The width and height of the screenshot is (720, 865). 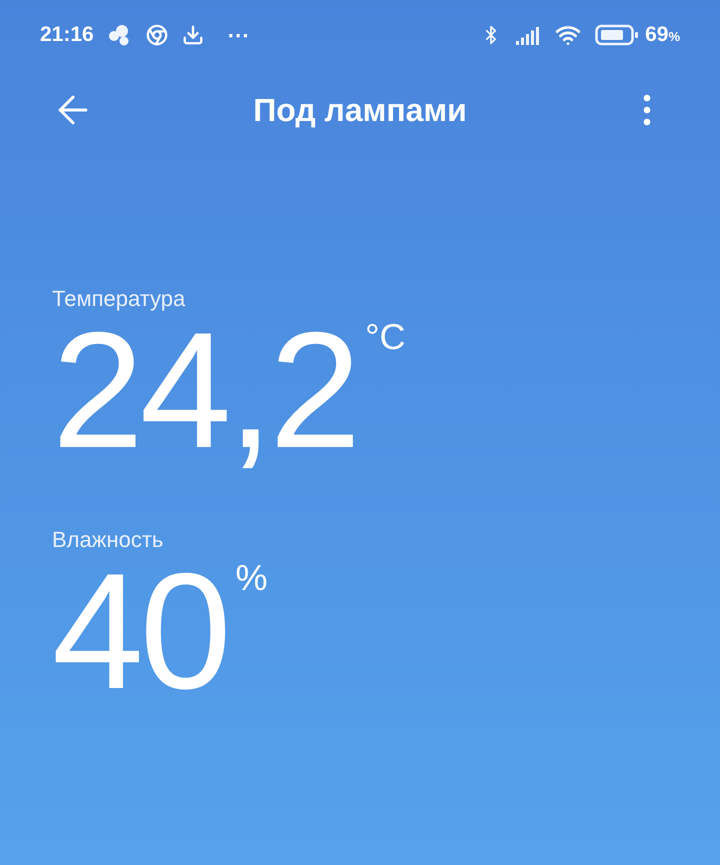 I want to click on signal-icon, so click(x=528, y=35).